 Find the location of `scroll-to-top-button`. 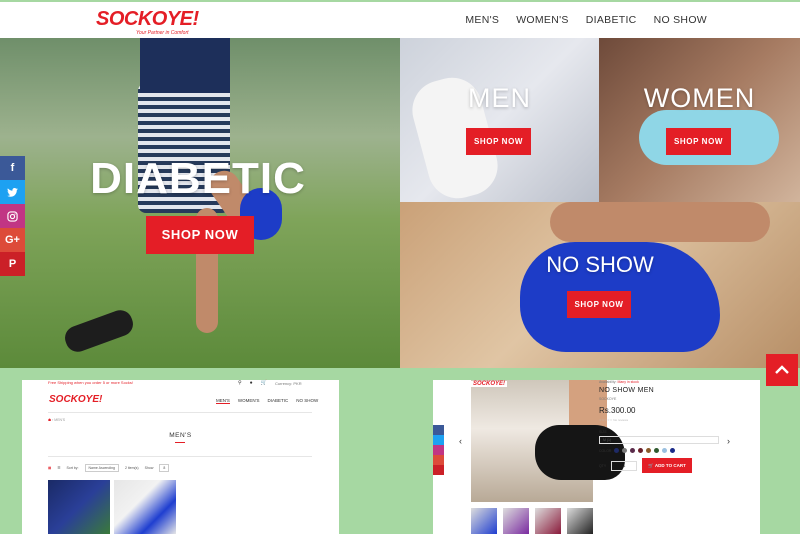

scroll-to-top-button is located at coordinates (782, 370).